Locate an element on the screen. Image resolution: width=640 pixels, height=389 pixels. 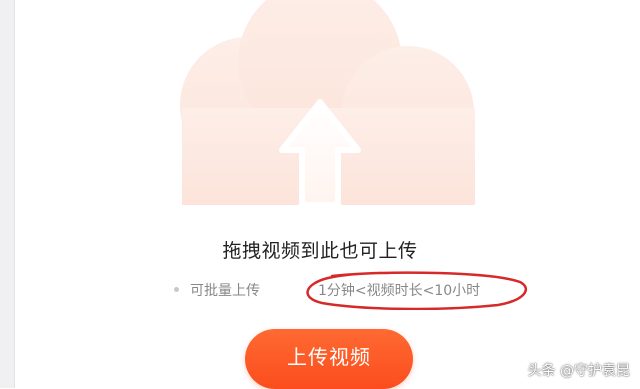
batch-upload-hint: 可批量上传 is located at coordinates (225, 291).